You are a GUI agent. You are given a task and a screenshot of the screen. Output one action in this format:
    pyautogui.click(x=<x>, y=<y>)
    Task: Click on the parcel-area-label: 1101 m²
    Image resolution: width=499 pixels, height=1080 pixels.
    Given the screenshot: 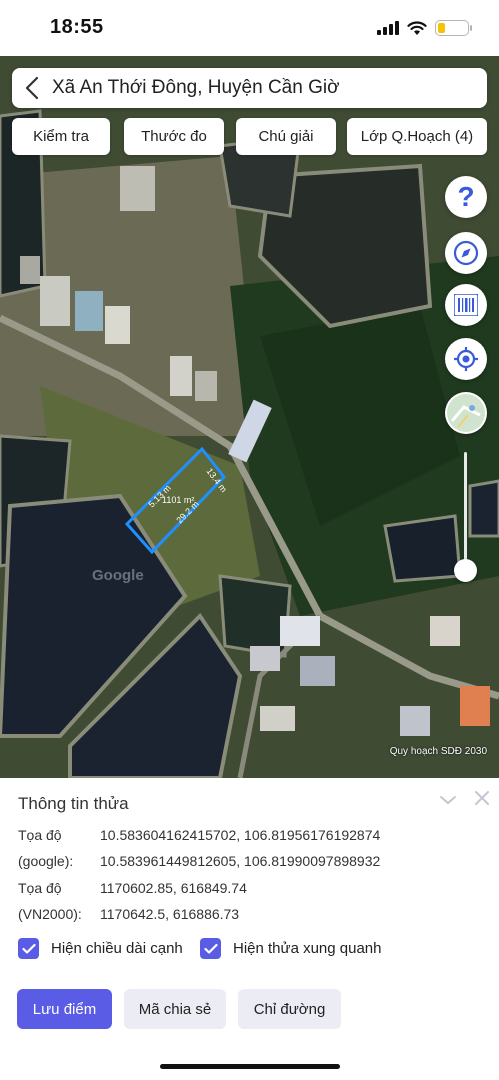 What is the action you would take?
    pyautogui.click(x=178, y=500)
    